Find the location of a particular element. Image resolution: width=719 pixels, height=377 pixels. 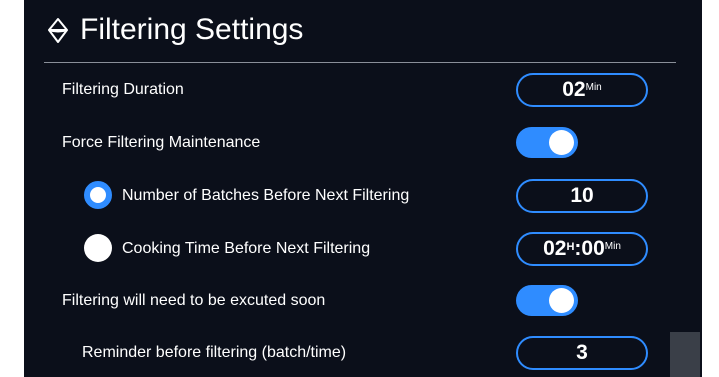

cooking-time-input: 02H:00Min is located at coordinates (582, 249).